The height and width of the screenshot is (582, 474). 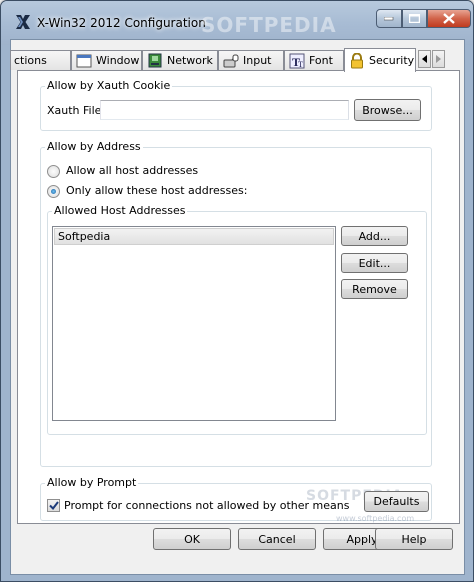 What do you see at coordinates (375, 518) in the screenshot?
I see `softpedia-url-watermark: www.softpedia.com` at bounding box center [375, 518].